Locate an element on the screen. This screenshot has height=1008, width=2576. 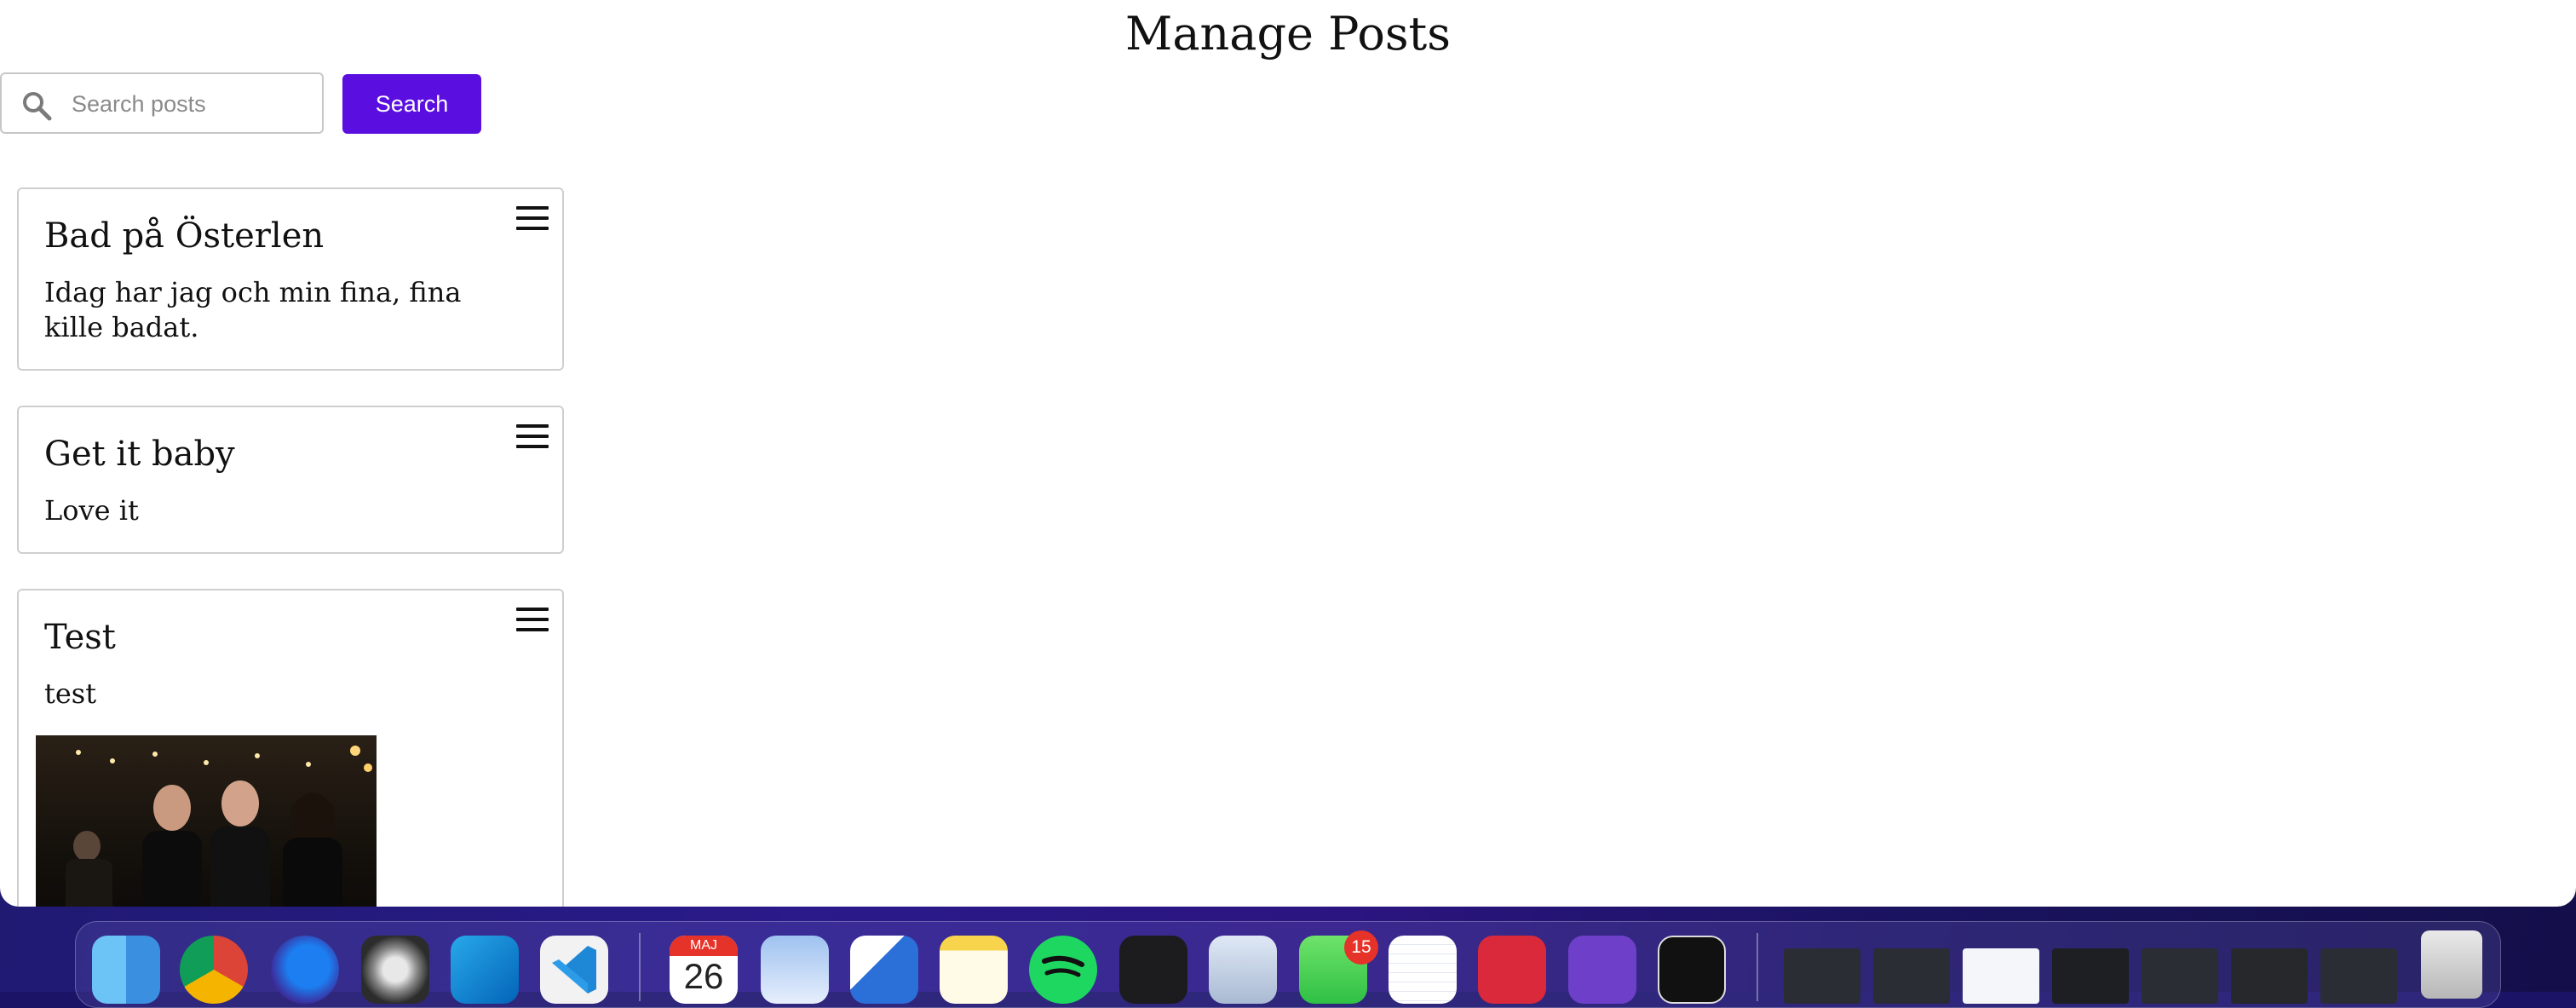
firefox-icon is located at coordinates (305, 970).